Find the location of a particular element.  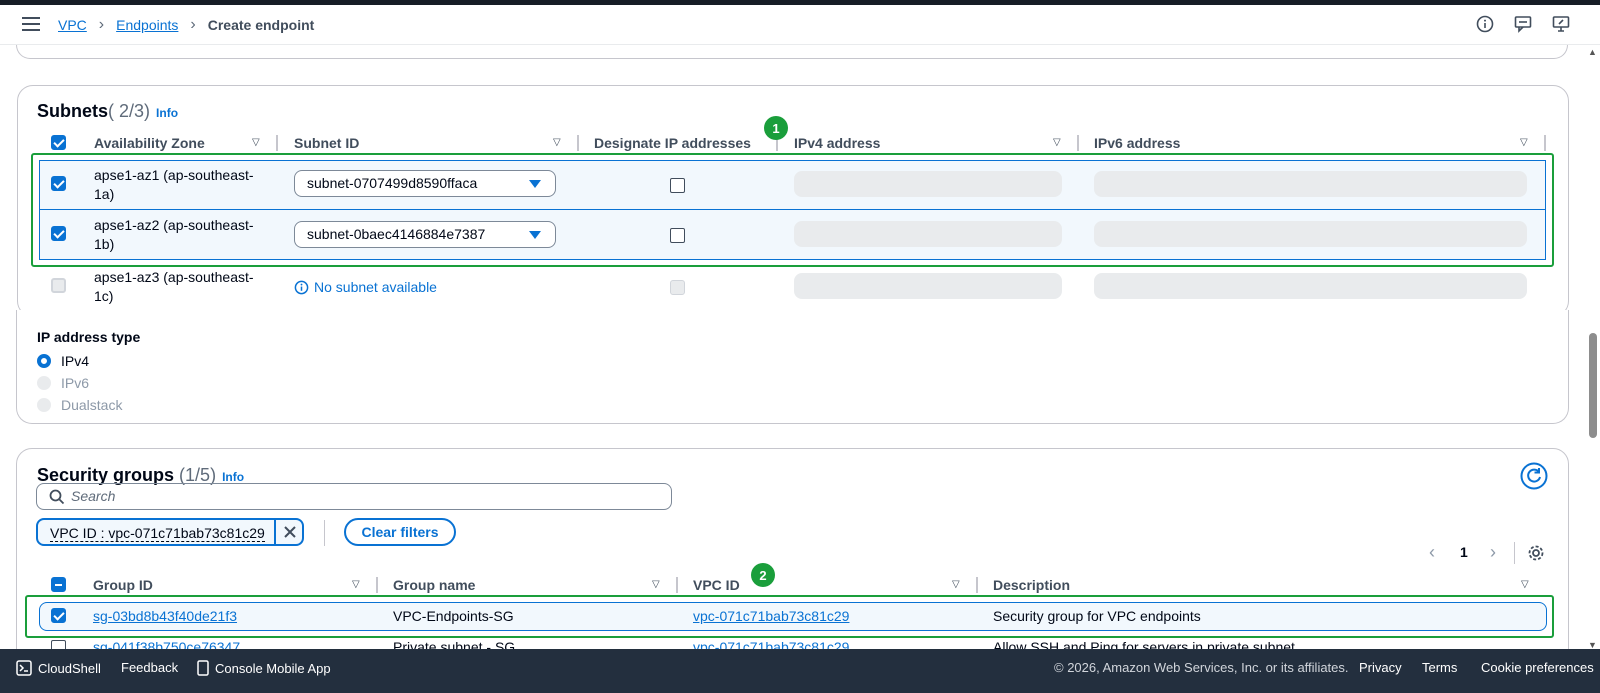

annotation-badge-2: 2 is located at coordinates (763, 575).